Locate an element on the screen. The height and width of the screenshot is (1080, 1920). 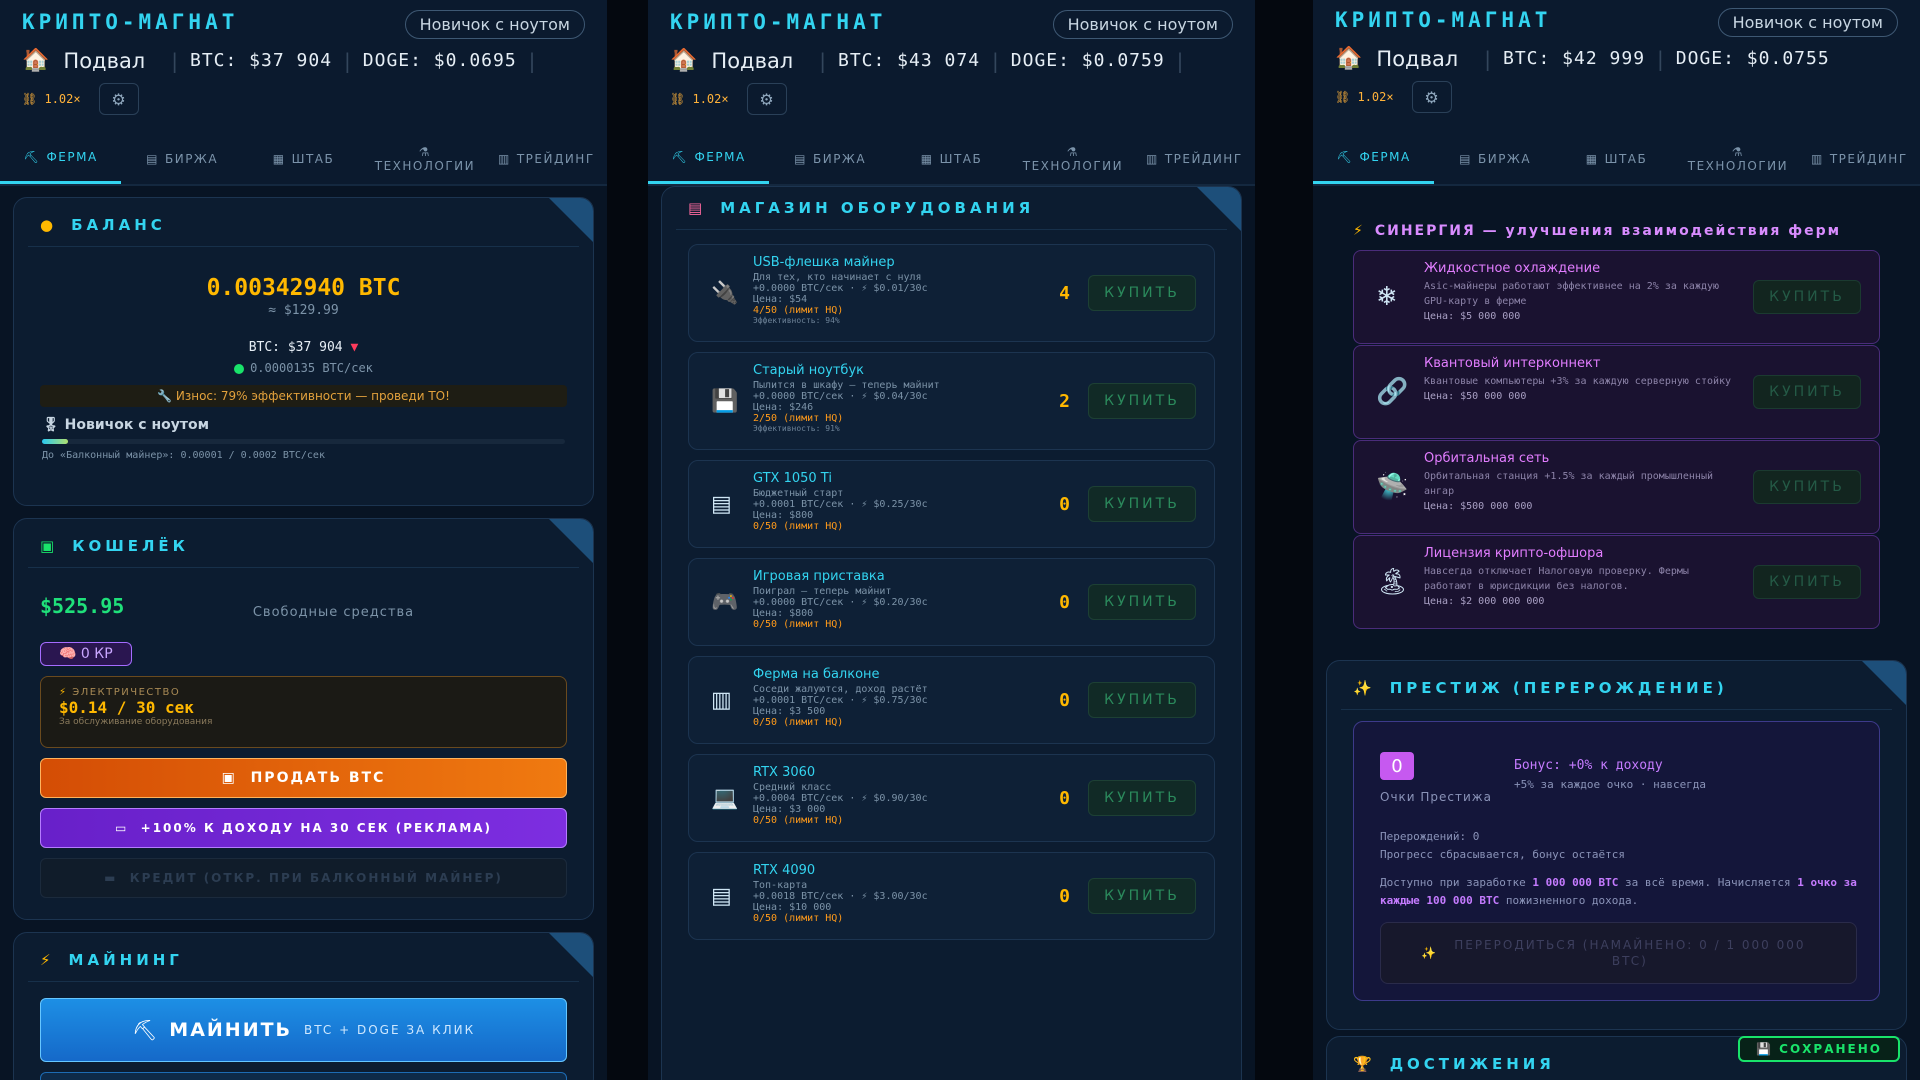
item-efficiency: Эффективность: 94% is located at coordinates (796, 320).